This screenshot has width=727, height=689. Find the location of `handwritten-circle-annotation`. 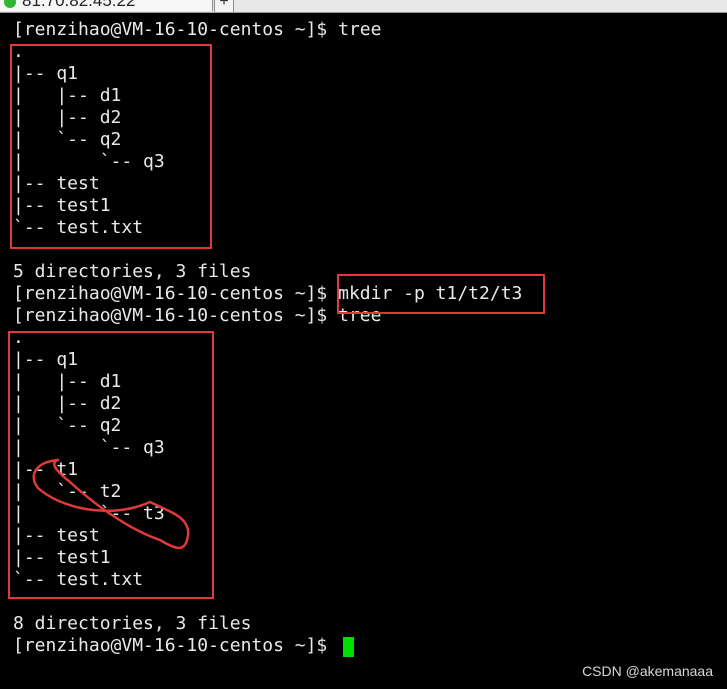

handwritten-circle-annotation is located at coordinates (111, 504).